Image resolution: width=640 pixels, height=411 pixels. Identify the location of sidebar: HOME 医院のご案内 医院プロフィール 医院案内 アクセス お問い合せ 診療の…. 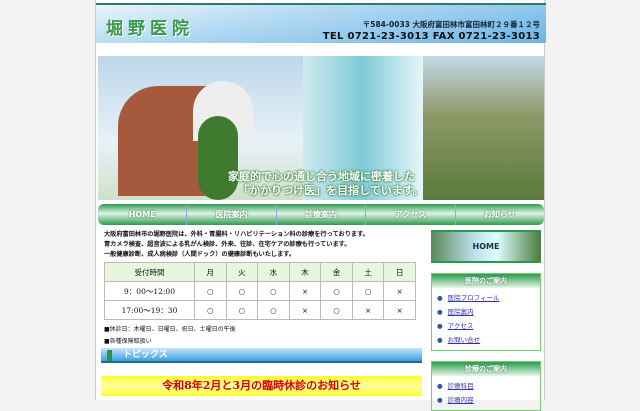
(486, 320).